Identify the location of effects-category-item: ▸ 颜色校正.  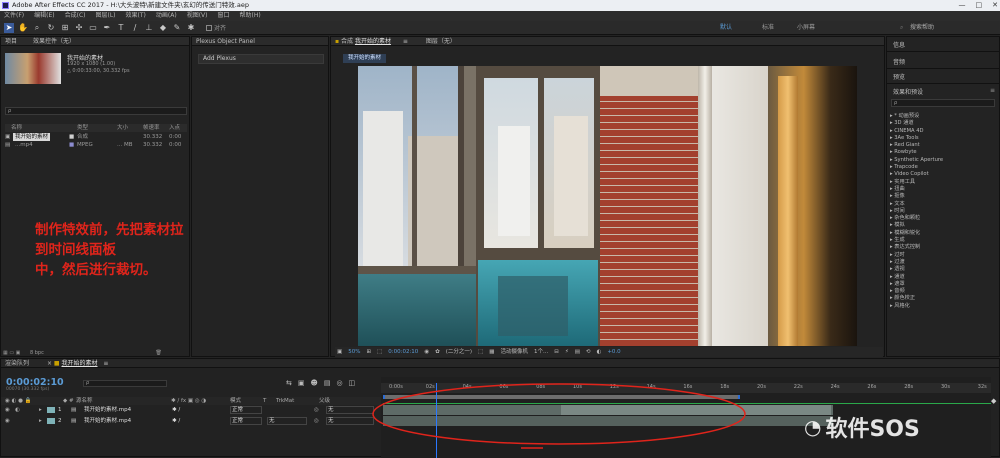
(944, 298).